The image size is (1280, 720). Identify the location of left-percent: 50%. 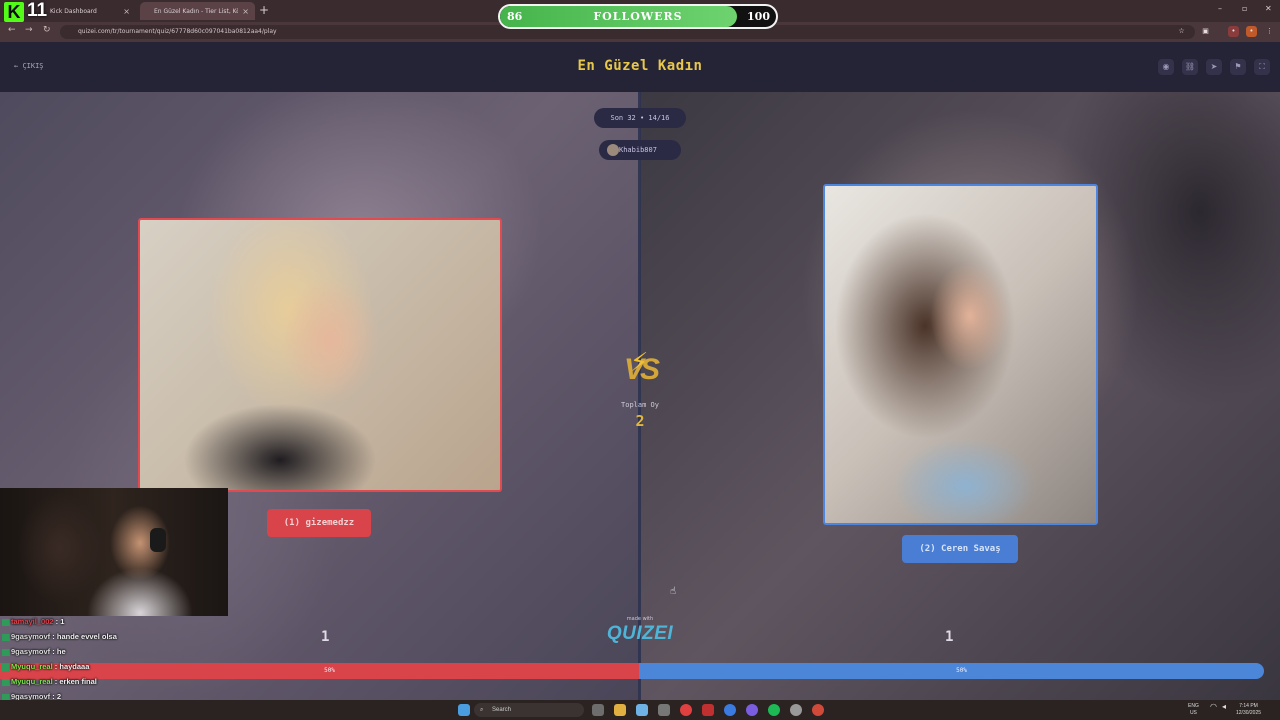
(329, 670).